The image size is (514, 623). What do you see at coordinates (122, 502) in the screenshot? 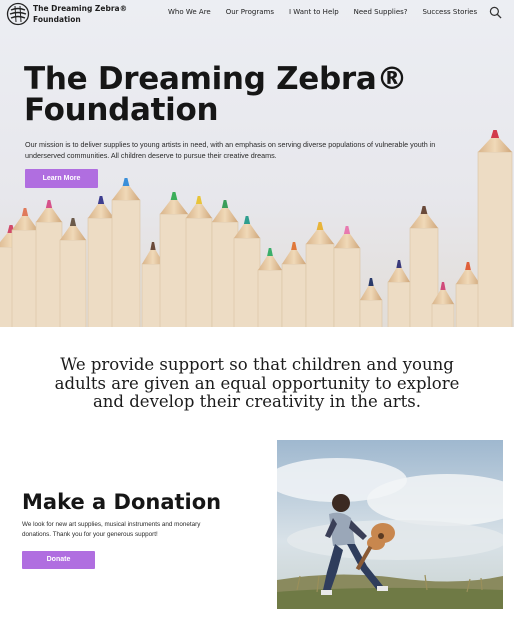
I see `donation-title: Make a Donation` at bounding box center [122, 502].